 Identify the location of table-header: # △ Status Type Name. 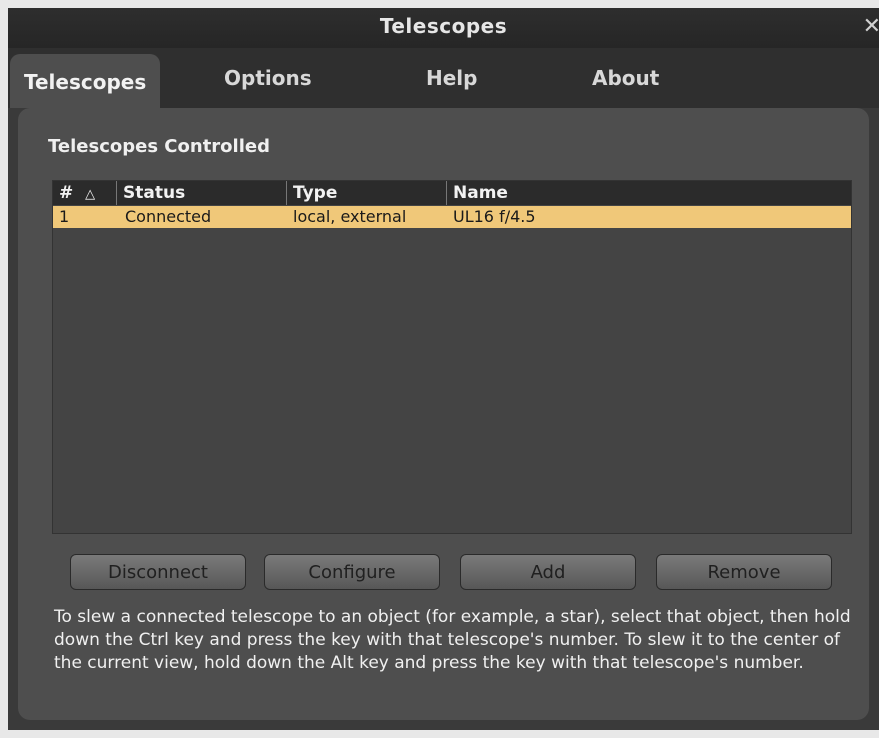
(452, 193).